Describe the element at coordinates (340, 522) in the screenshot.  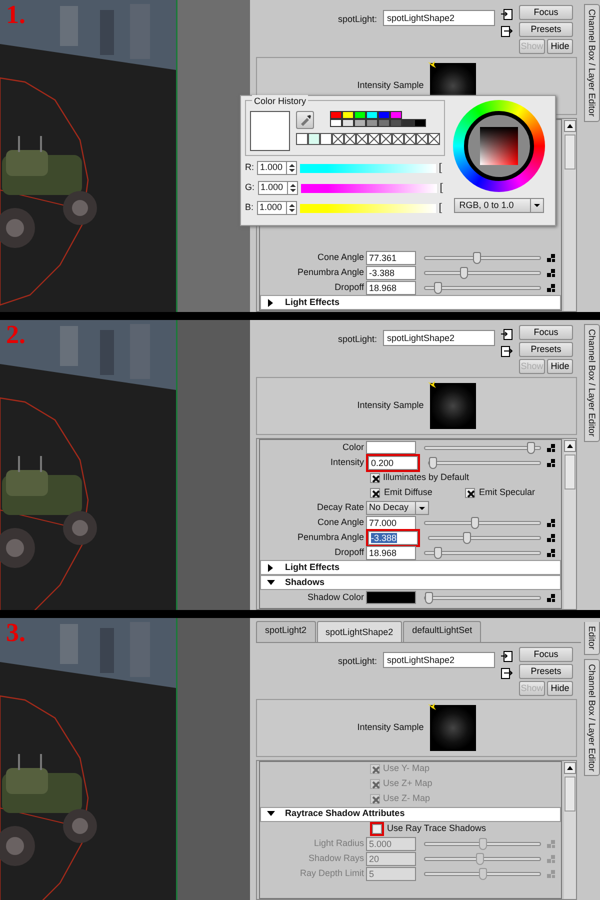
I see `attribute-label: Cone Angle` at that location.